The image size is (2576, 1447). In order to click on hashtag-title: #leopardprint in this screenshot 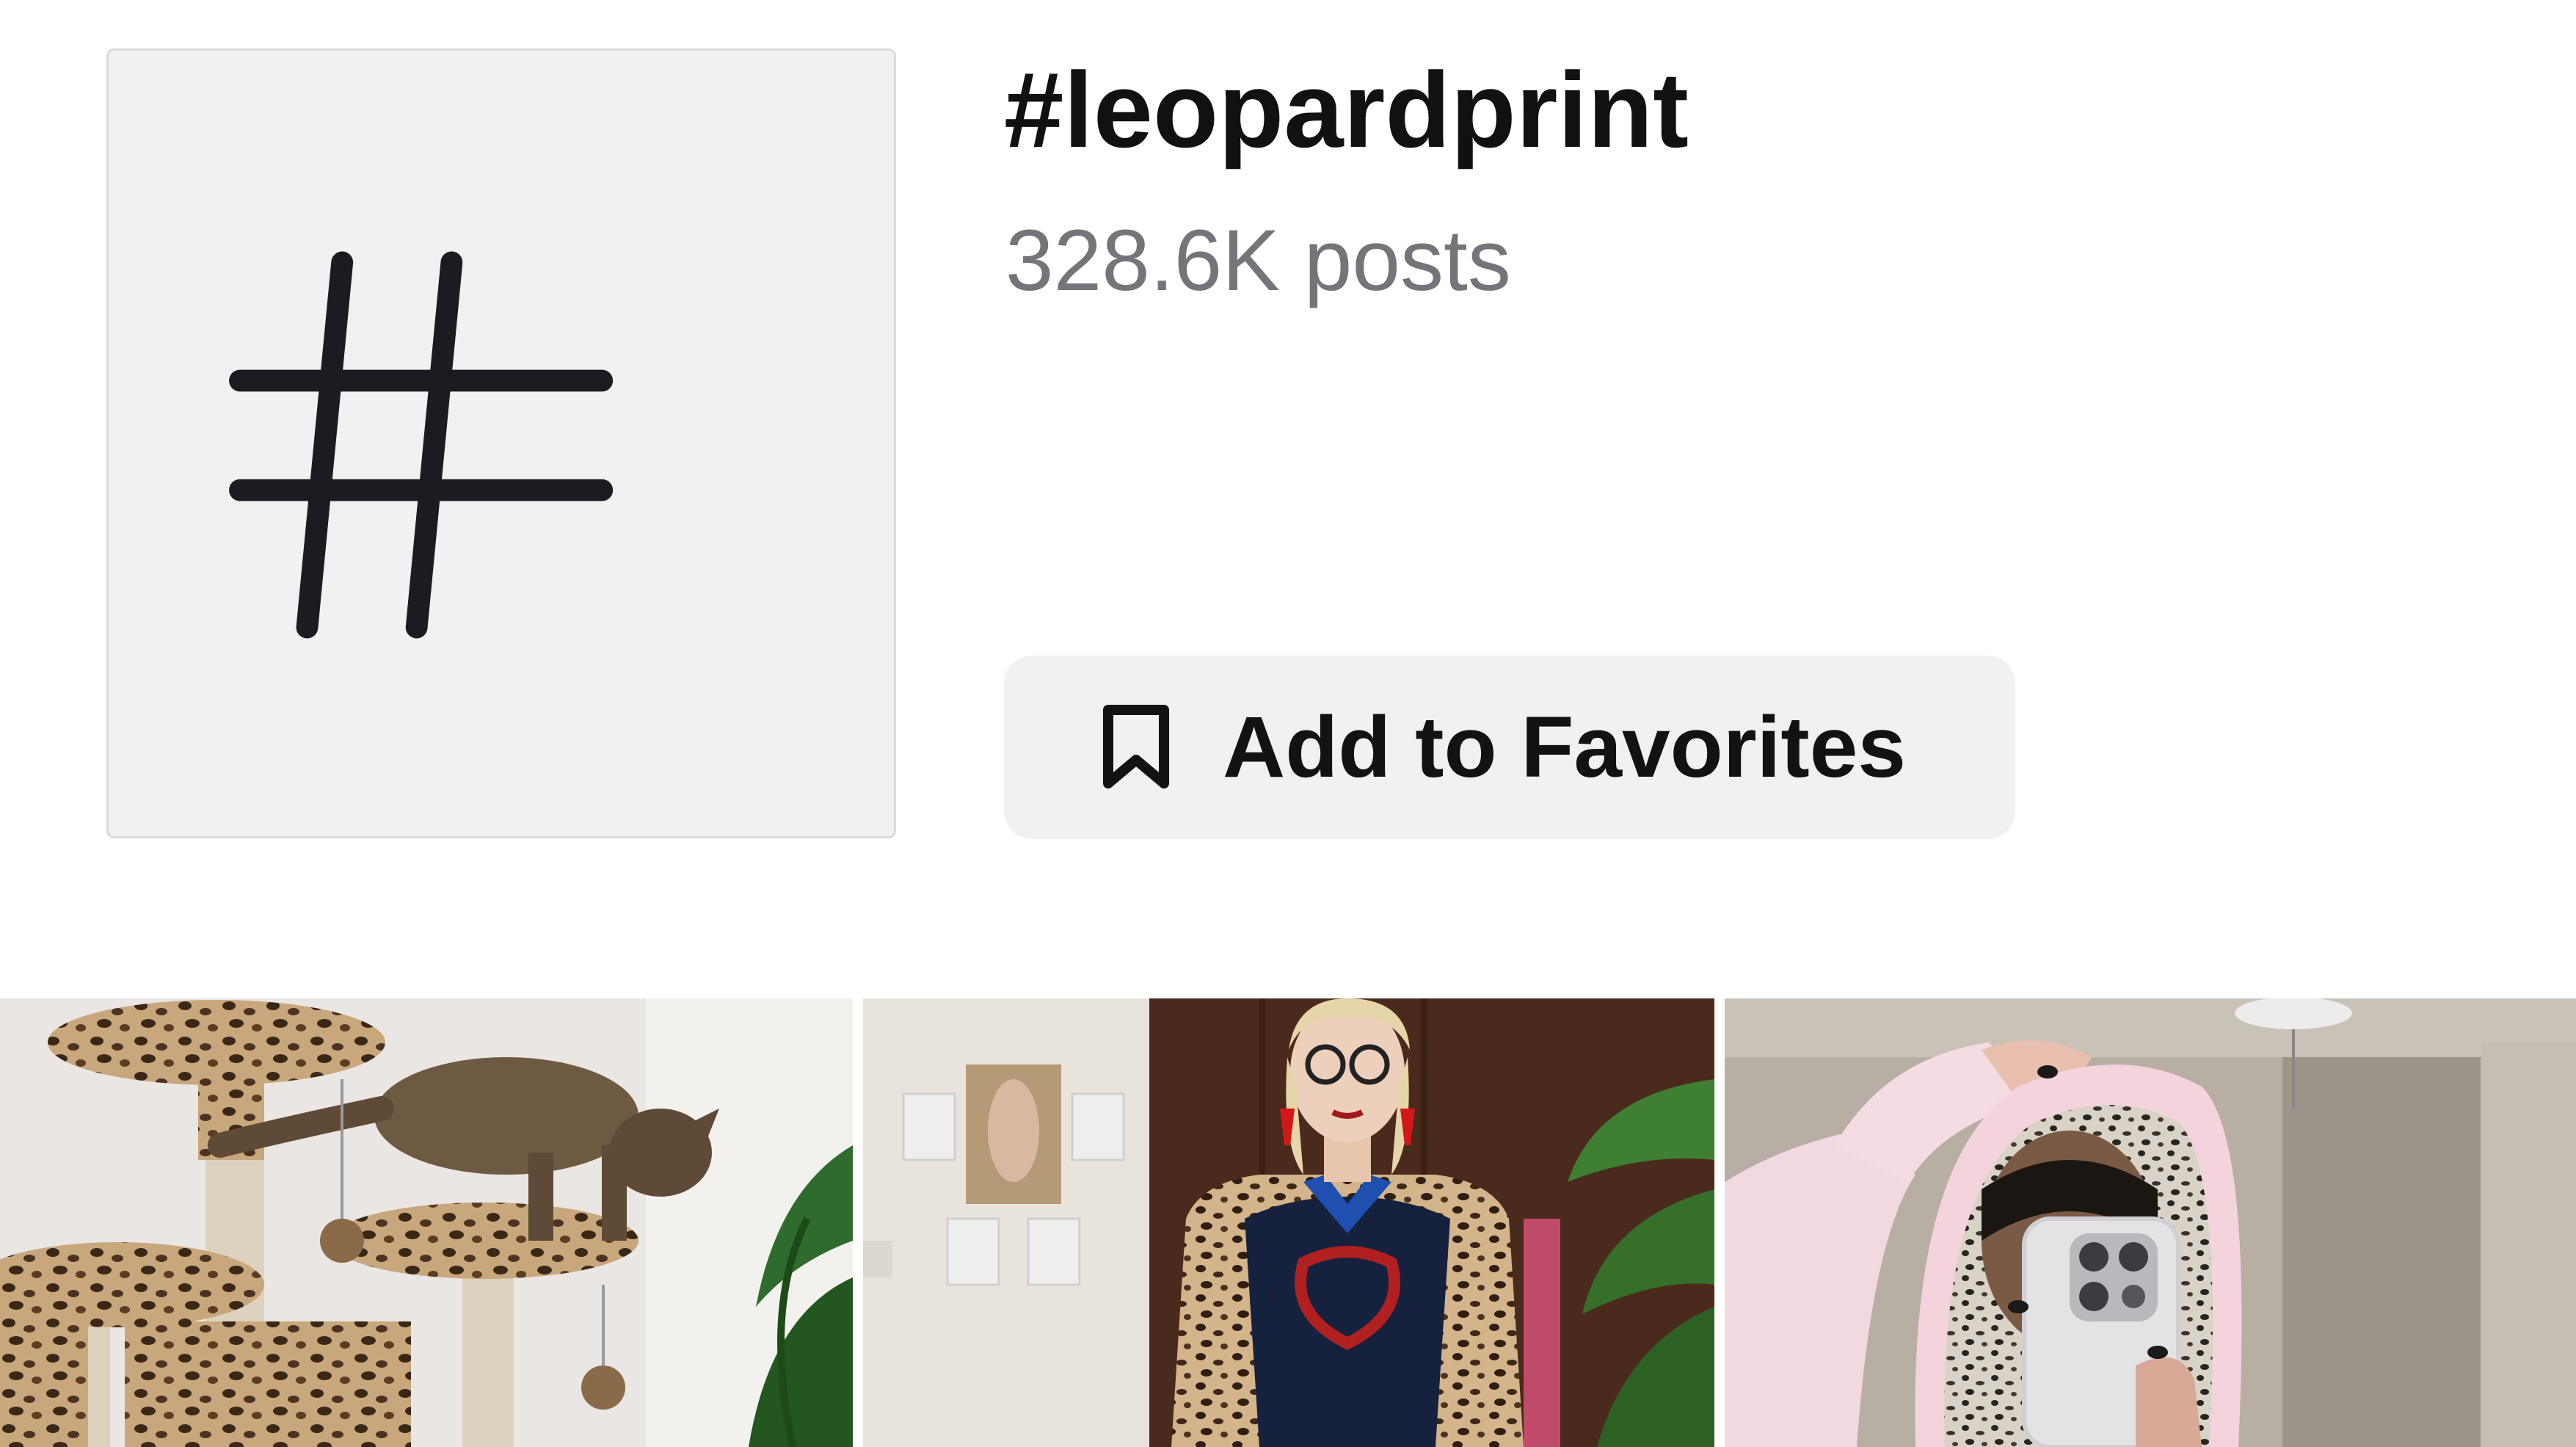, I will do `click(1346, 110)`.